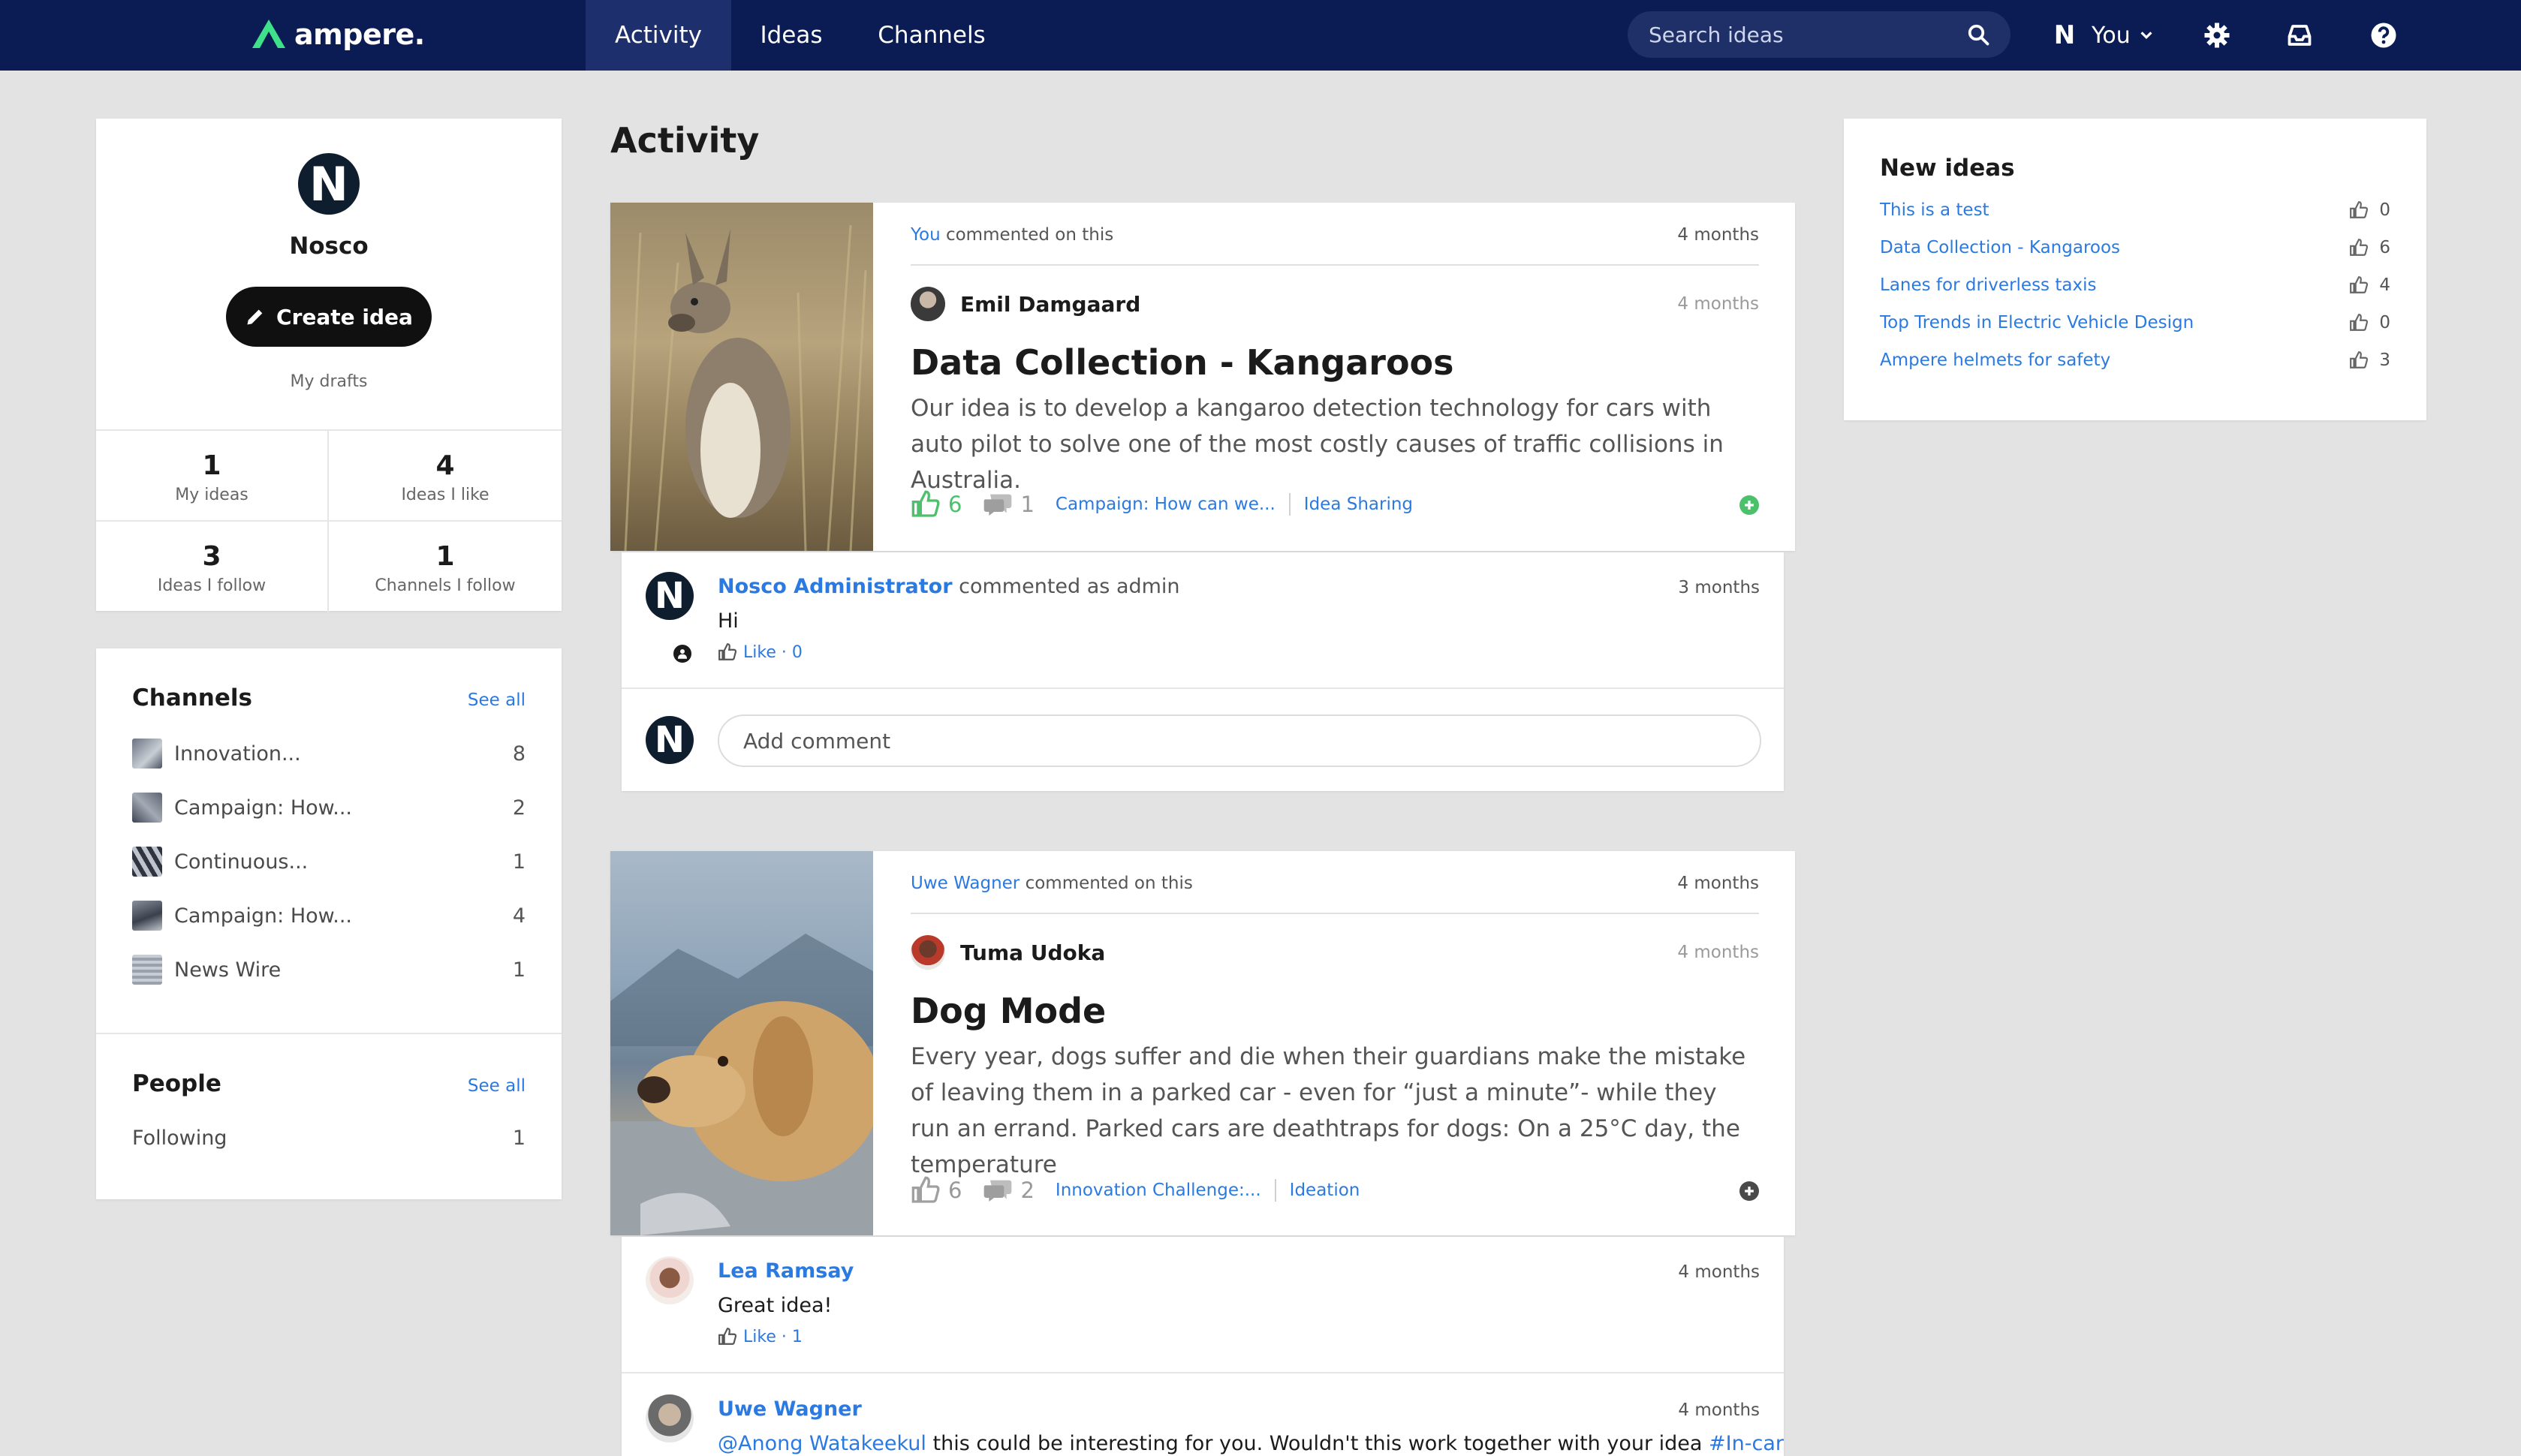 The height and width of the screenshot is (1456, 2521). What do you see at coordinates (1182, 362) in the screenshot?
I see `idea-title: Data Collection - Kangaroos` at bounding box center [1182, 362].